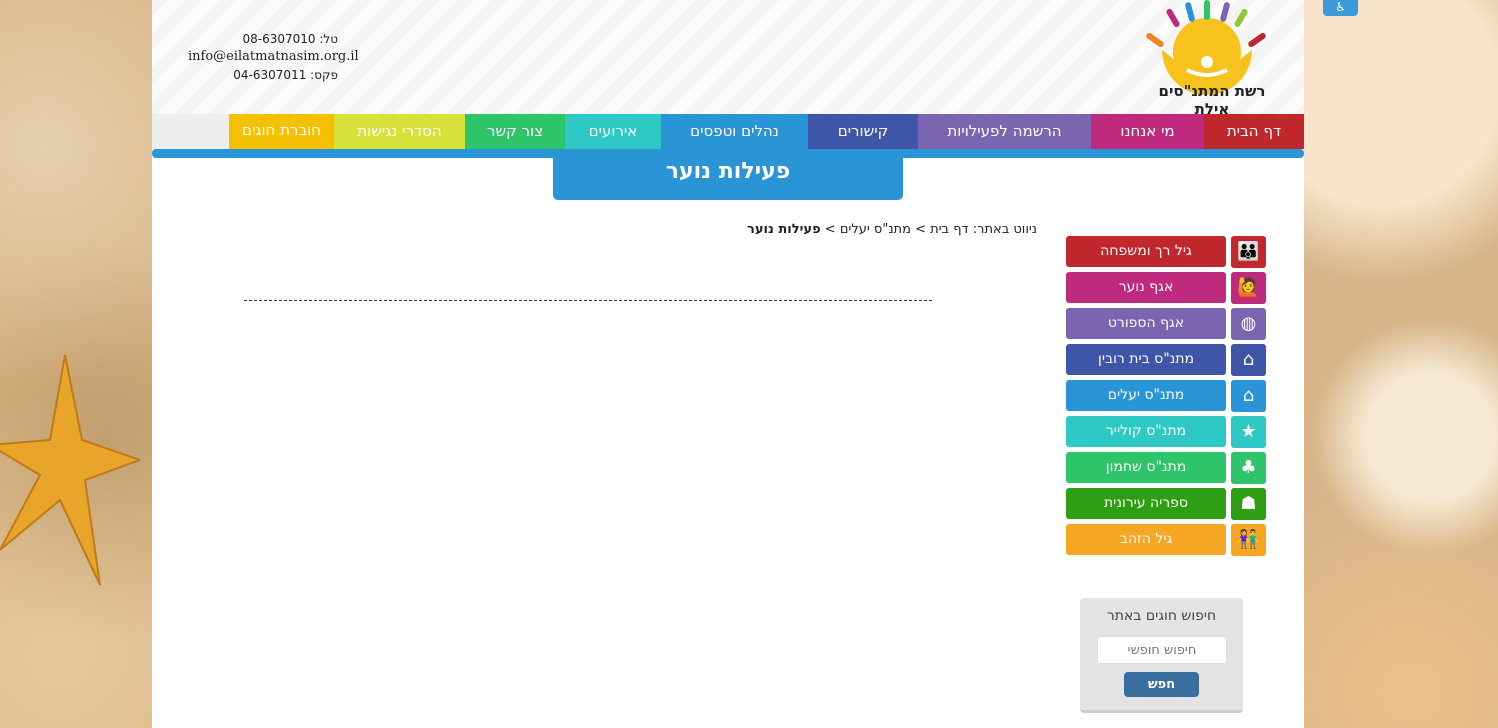 This screenshot has height=728, width=1498. I want to click on sidebar-item-label: גיל הזהב, so click(1146, 539).